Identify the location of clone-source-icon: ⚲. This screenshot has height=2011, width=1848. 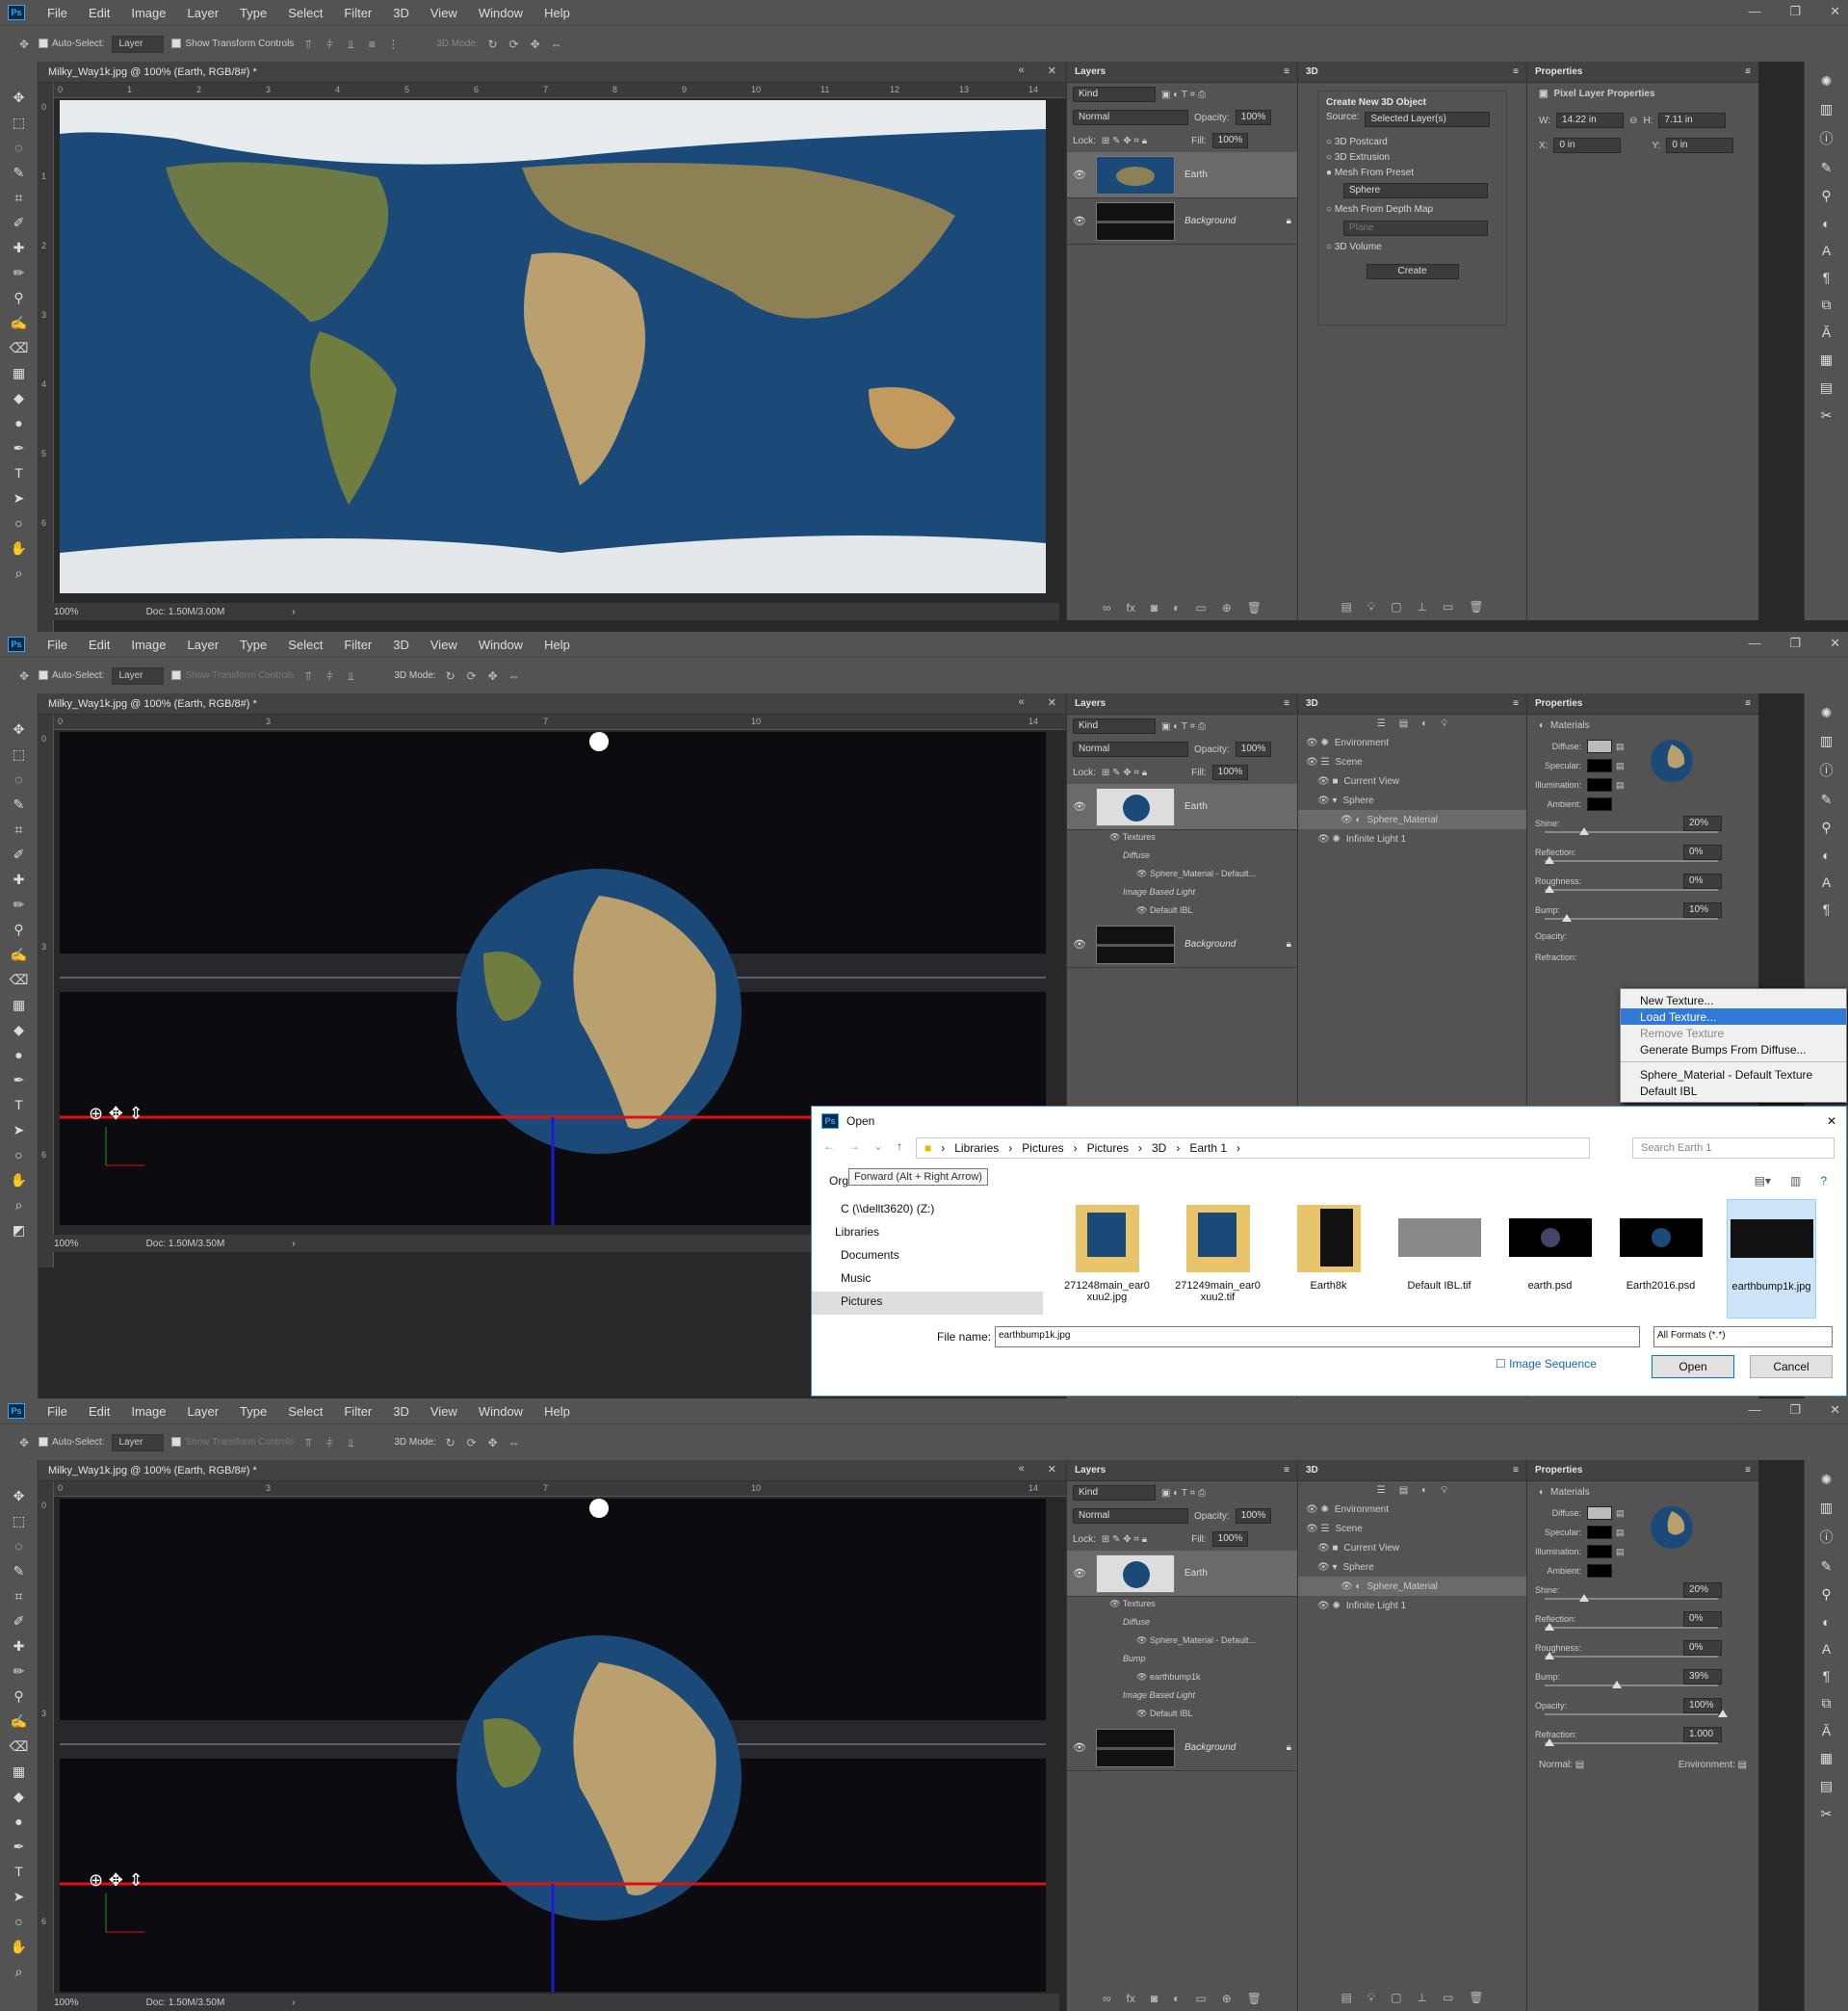
(1826, 196).